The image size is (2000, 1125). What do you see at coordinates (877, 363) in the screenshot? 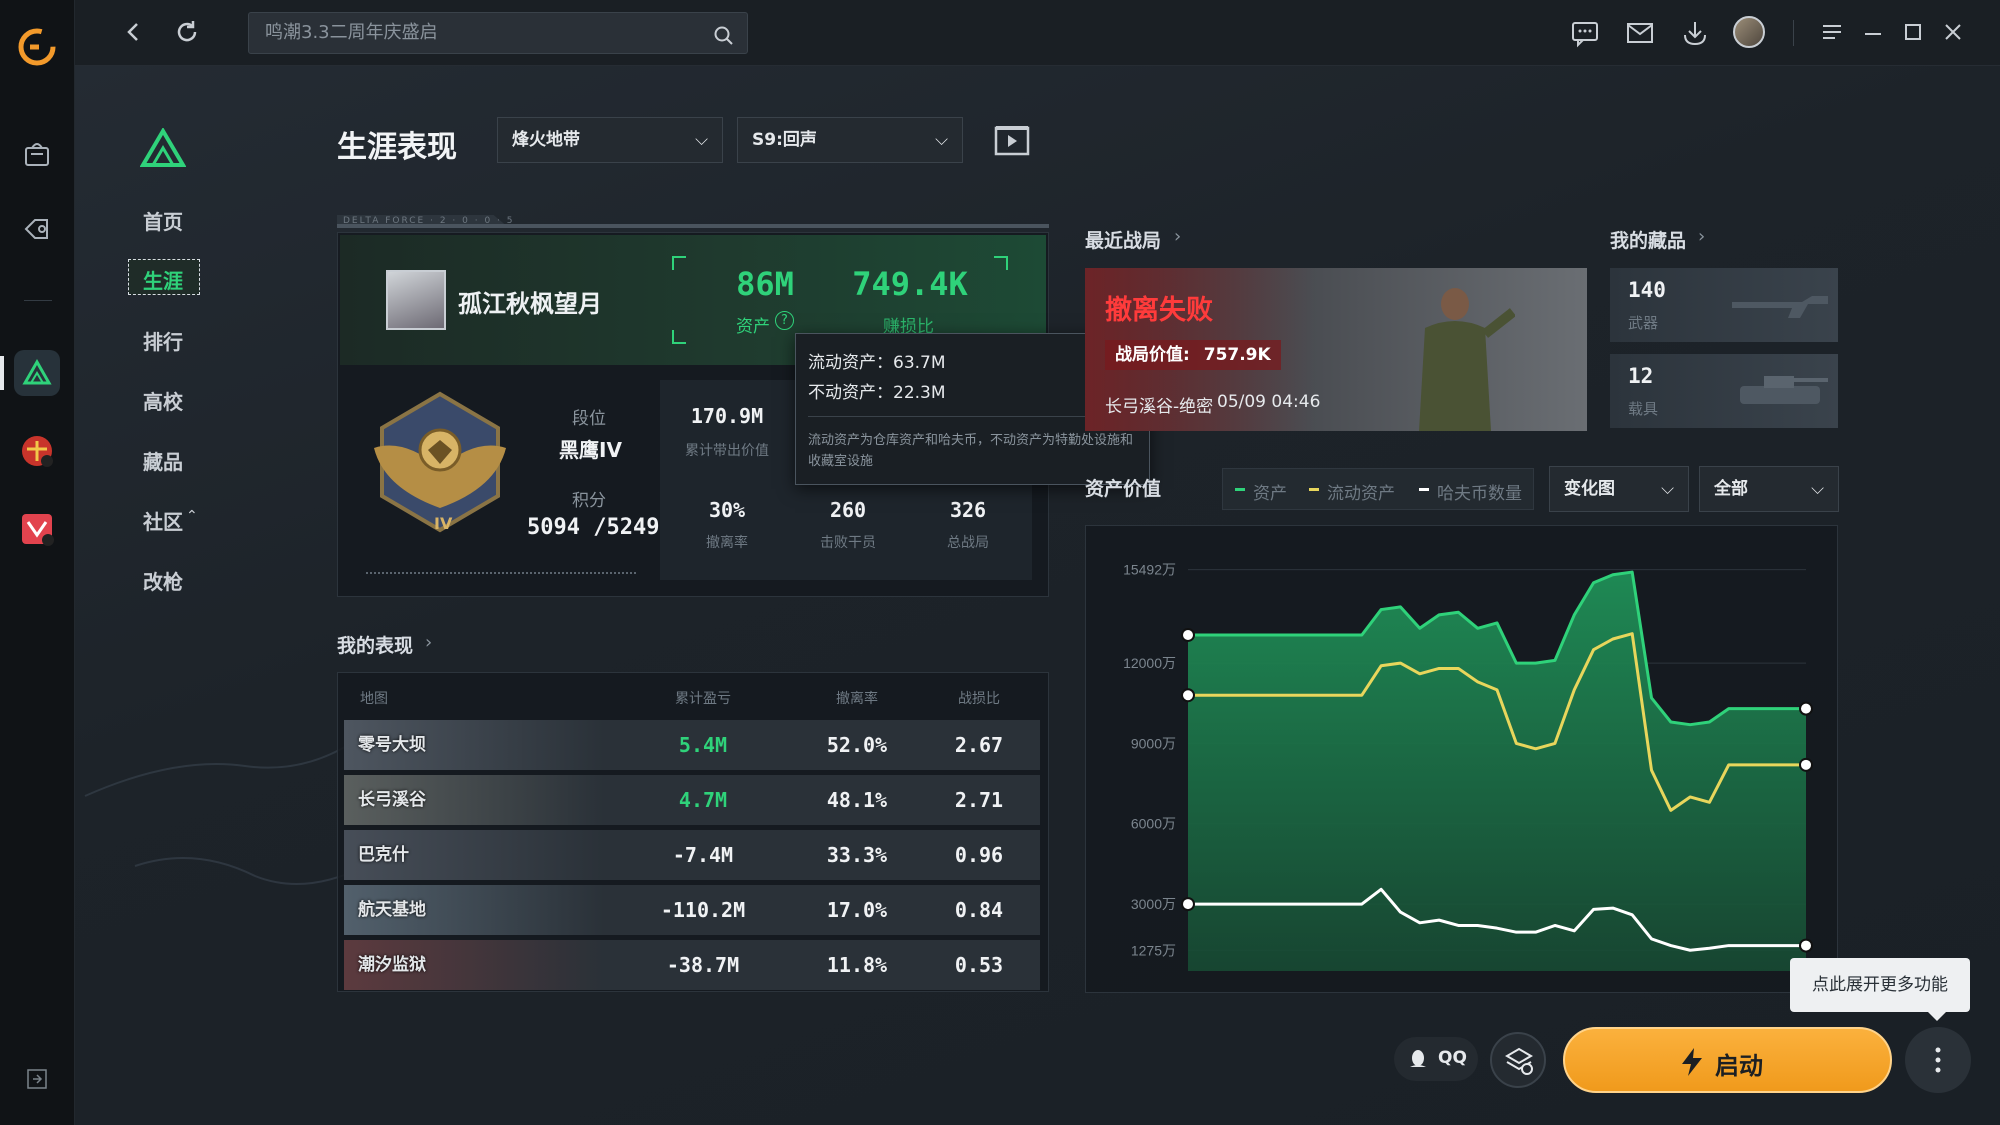
I see `tooltip-line: 流动资产：63.7M` at bounding box center [877, 363].